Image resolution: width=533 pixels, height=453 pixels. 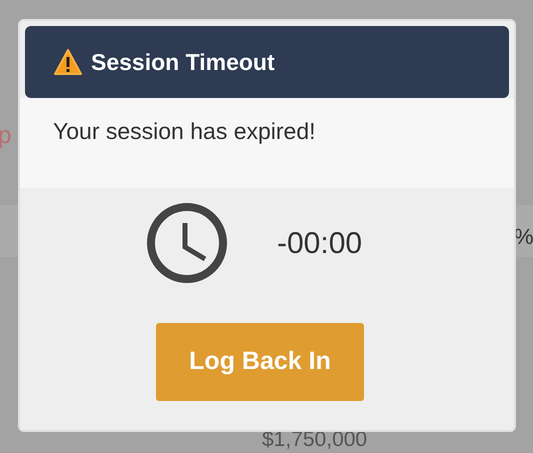 What do you see at coordinates (183, 62) in the screenshot?
I see `dialog-title: Session Timeout` at bounding box center [183, 62].